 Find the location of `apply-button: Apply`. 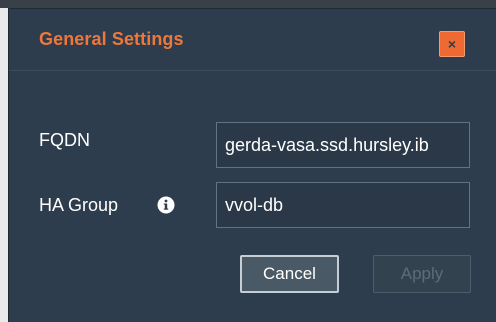

apply-button: Apply is located at coordinates (422, 274).